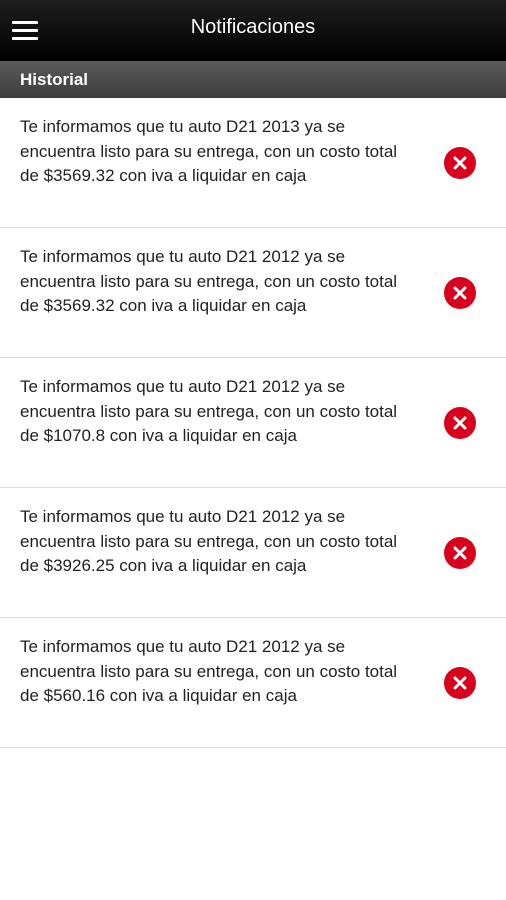 The image size is (506, 900). I want to click on app-bar: Notificaciones, so click(253, 30).